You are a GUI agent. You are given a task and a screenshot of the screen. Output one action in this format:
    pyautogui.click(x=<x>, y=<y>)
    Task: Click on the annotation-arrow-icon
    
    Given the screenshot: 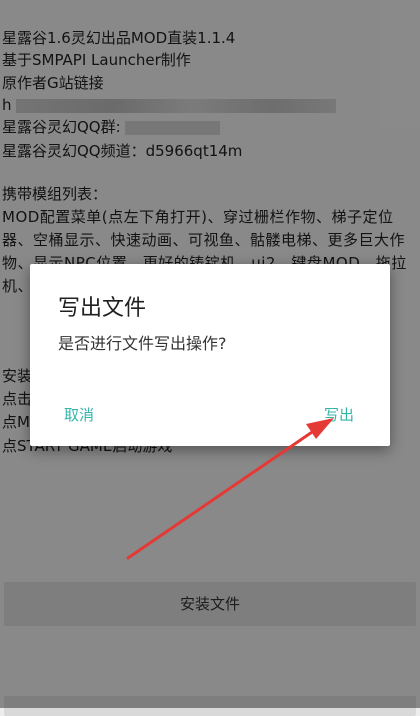 What is the action you would take?
    pyautogui.click(x=230, y=489)
    